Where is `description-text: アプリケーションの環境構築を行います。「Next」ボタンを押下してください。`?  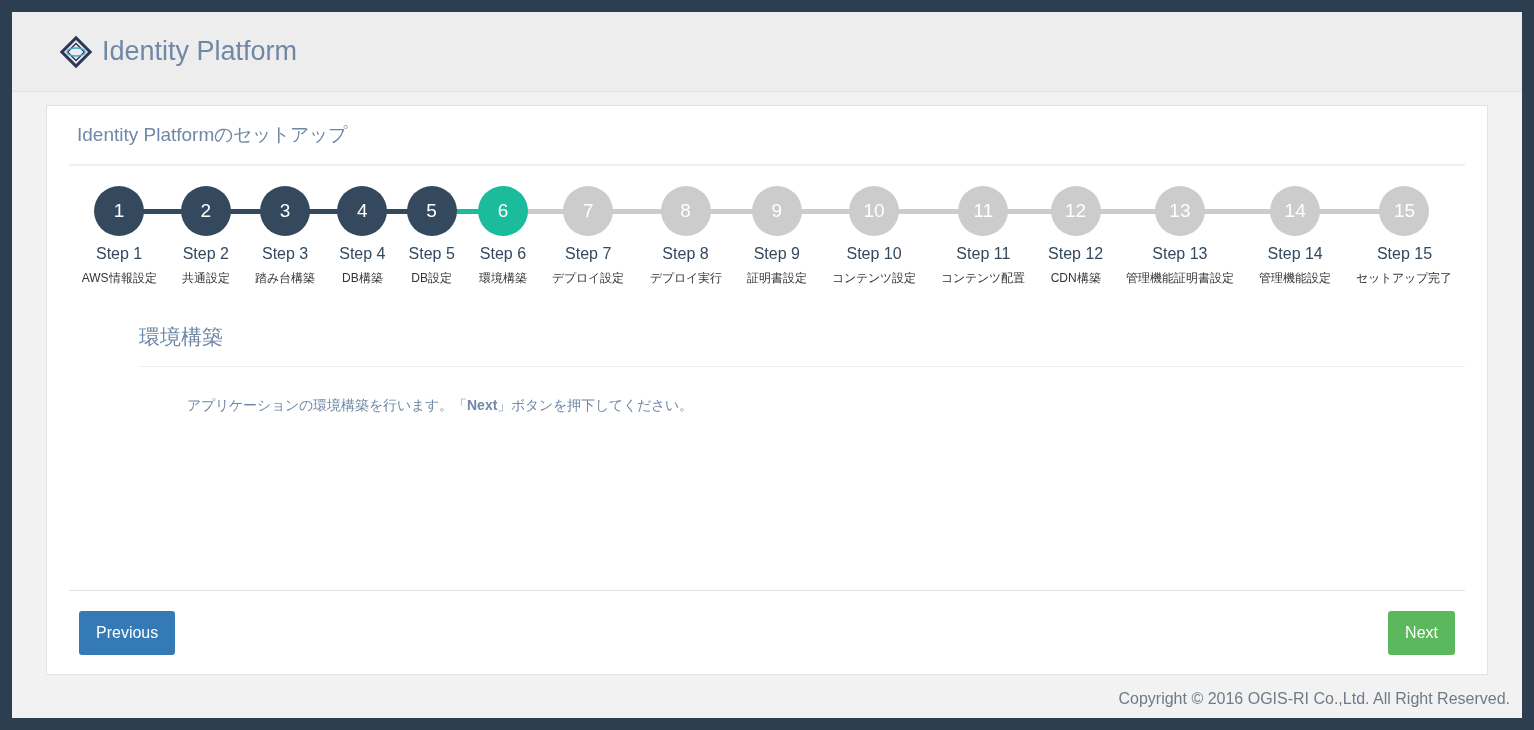
description-text: アプリケーションの環境構築を行います。「Next」ボタンを押下してください。 is located at coordinates (441, 405).